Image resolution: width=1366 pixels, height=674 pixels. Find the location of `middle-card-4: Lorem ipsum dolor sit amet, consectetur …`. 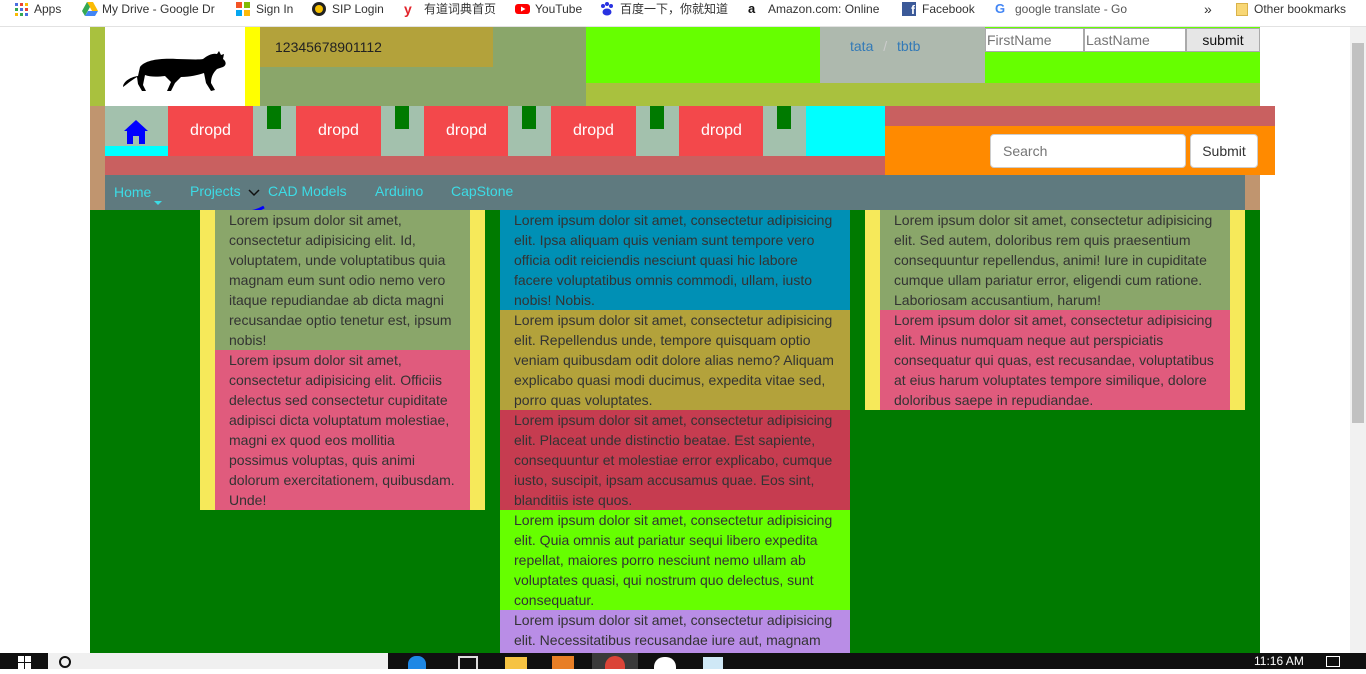

middle-card-4: Lorem ipsum dolor sit amet, consectetur … is located at coordinates (675, 560).